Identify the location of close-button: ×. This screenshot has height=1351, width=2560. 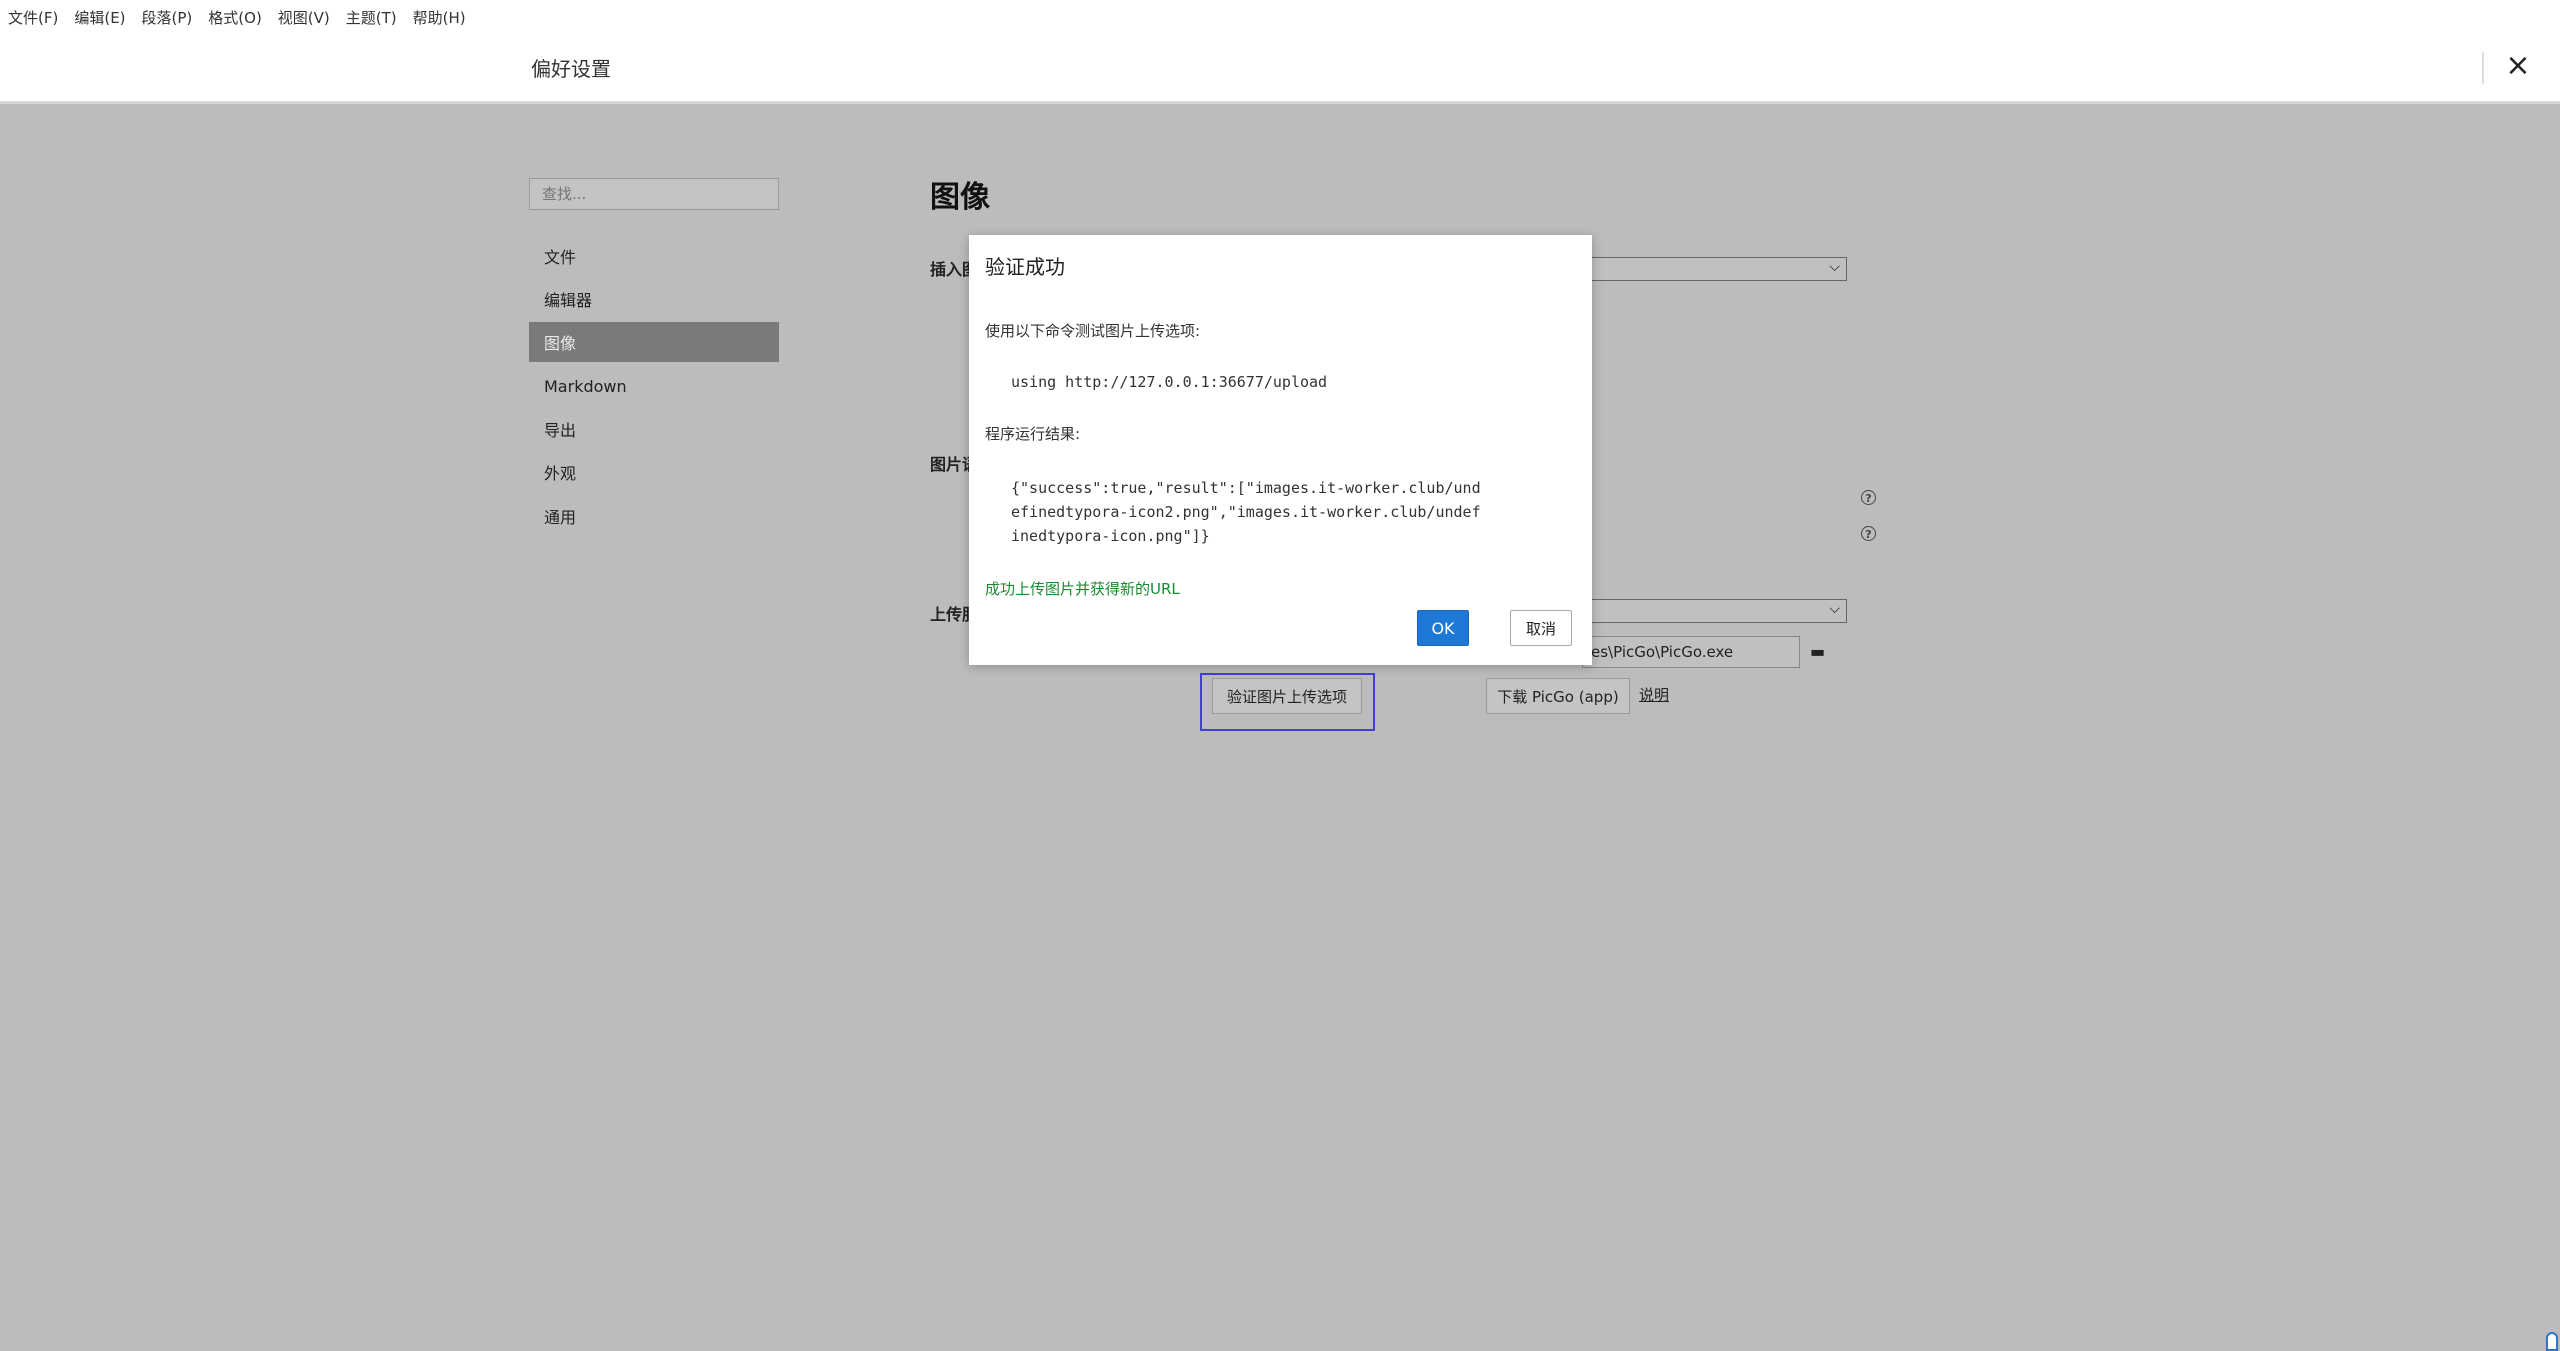
(2518, 66).